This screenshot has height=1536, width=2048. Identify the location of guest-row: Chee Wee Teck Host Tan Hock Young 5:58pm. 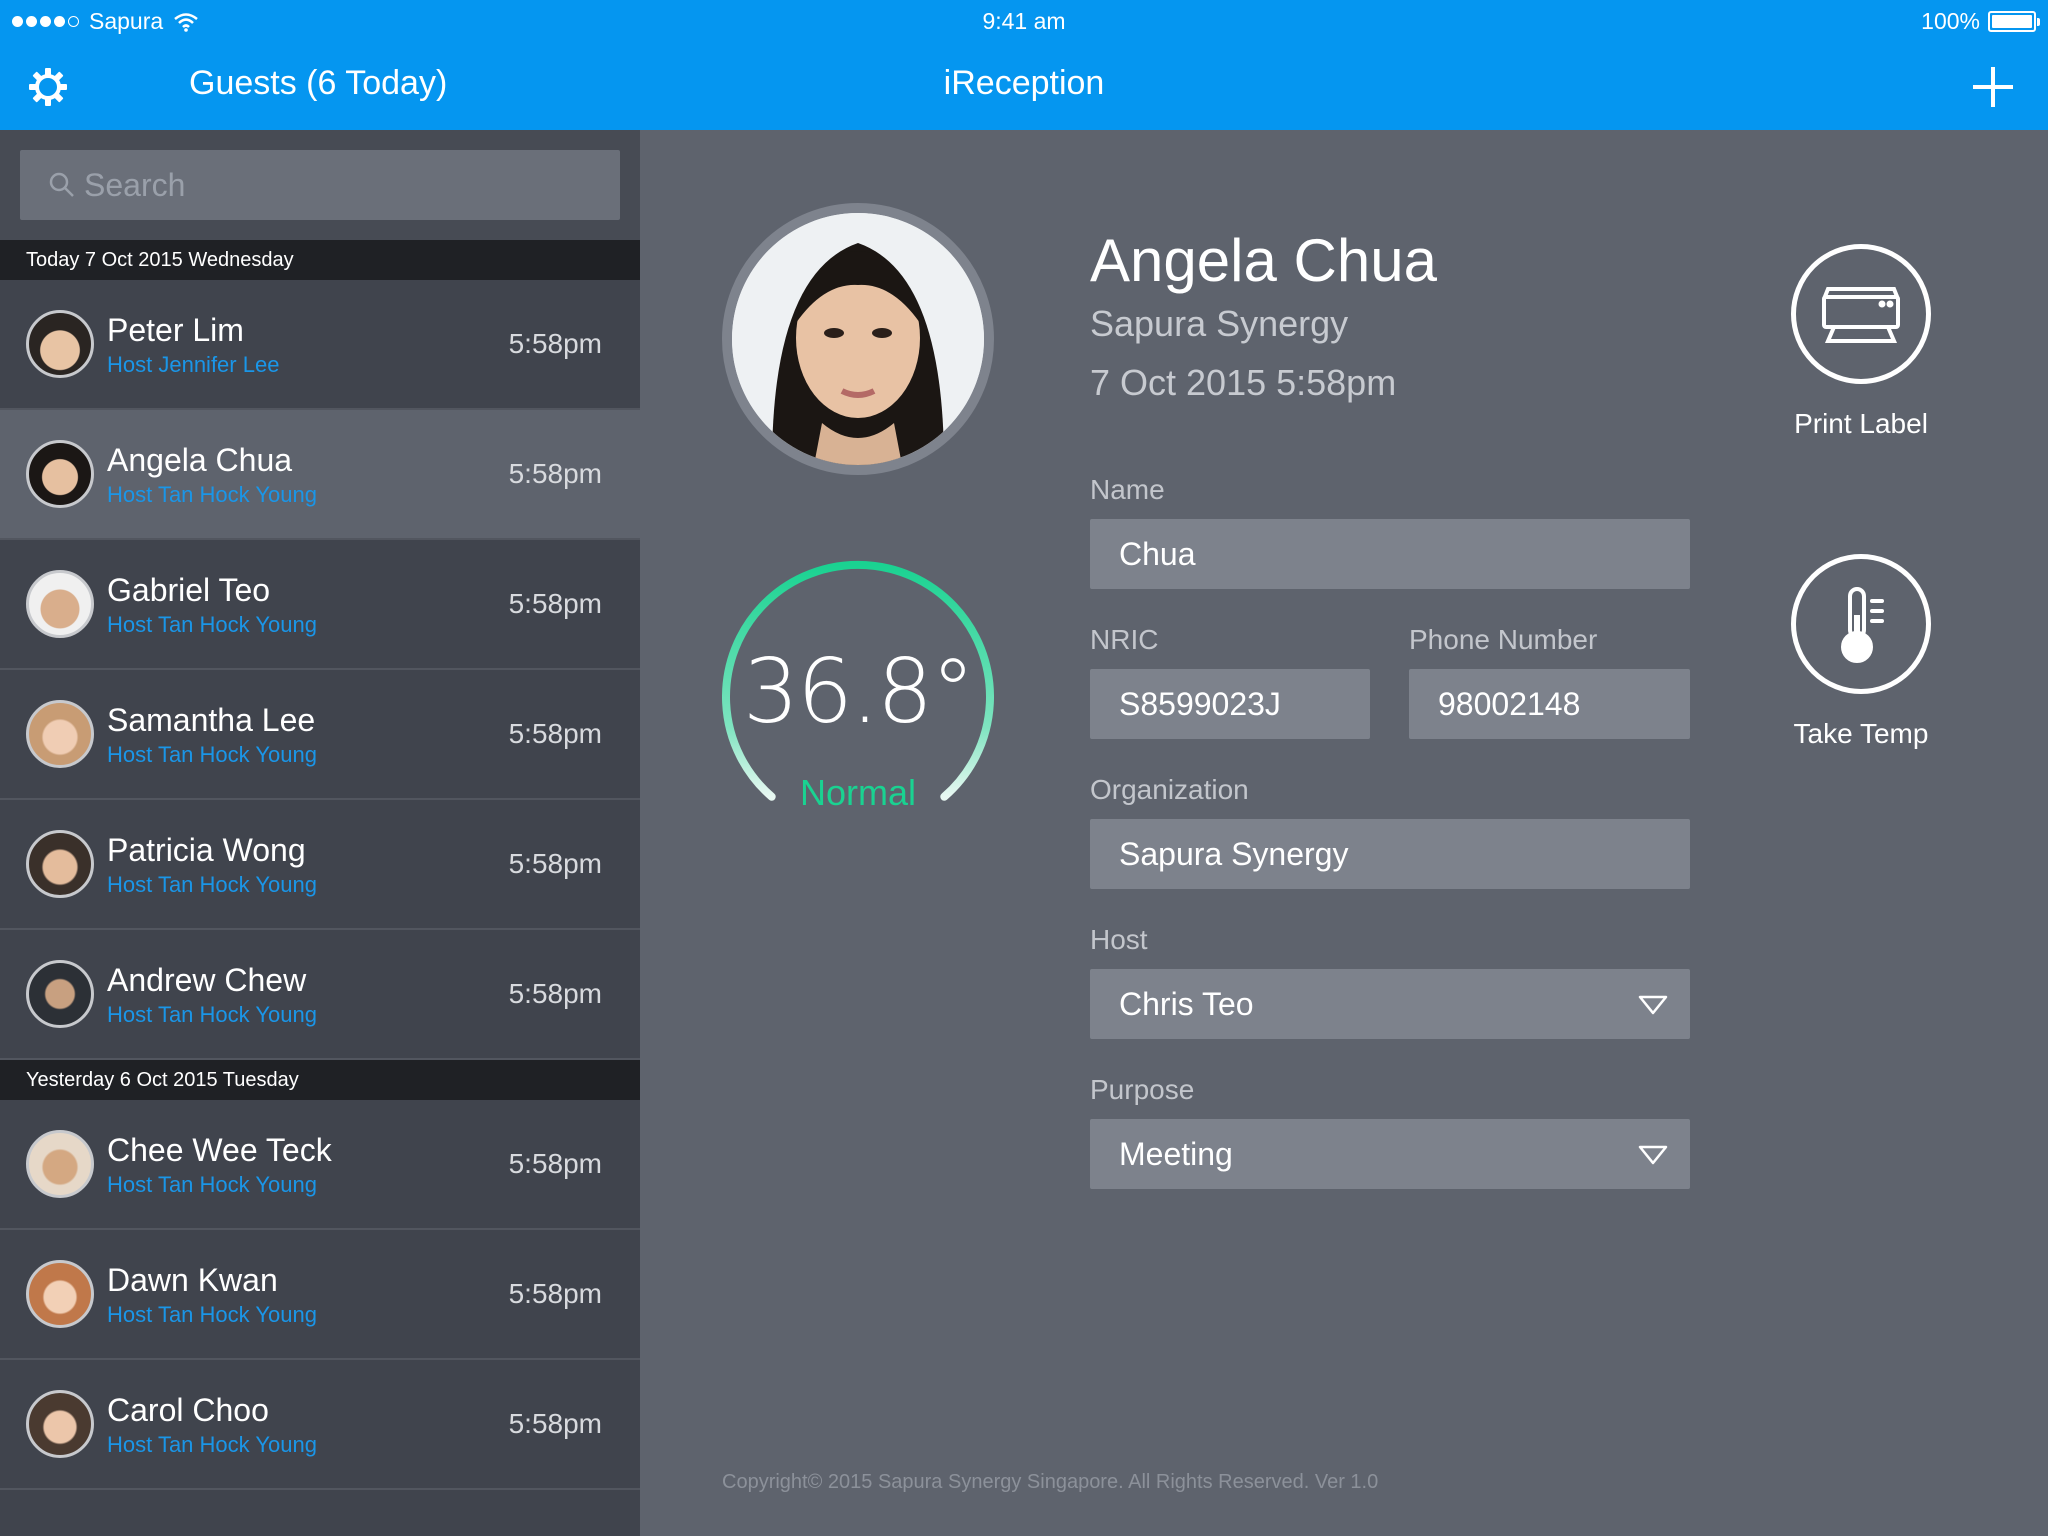
(320, 1165).